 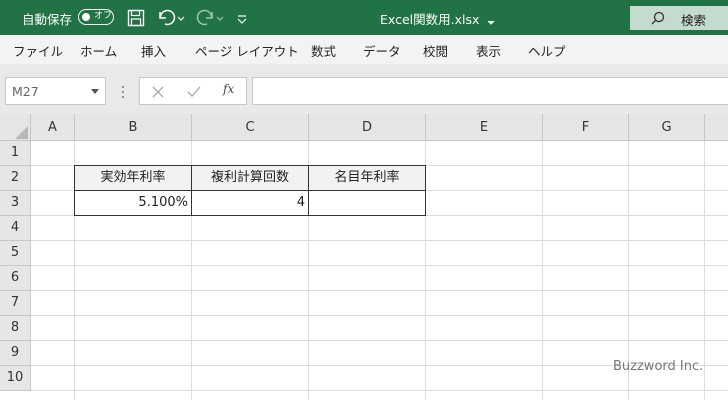 I want to click on row-header-6: 6, so click(x=15, y=278).